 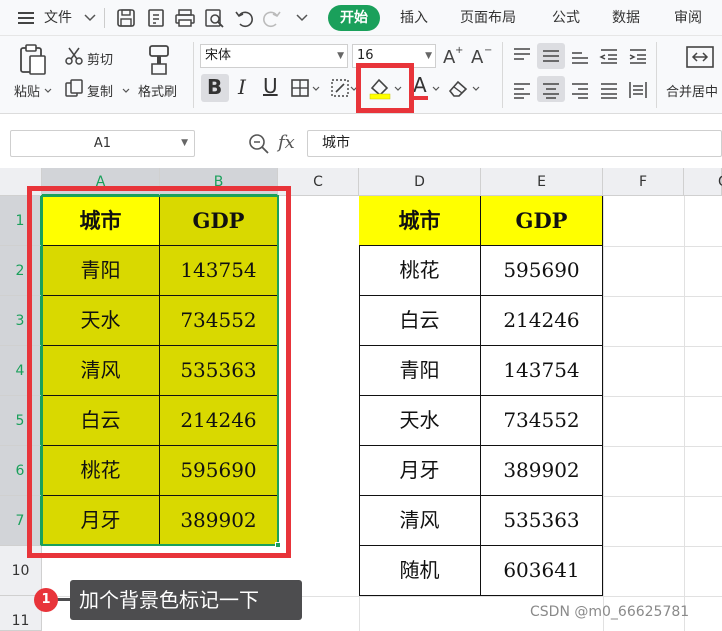 I want to click on undo-icon, so click(x=244, y=18).